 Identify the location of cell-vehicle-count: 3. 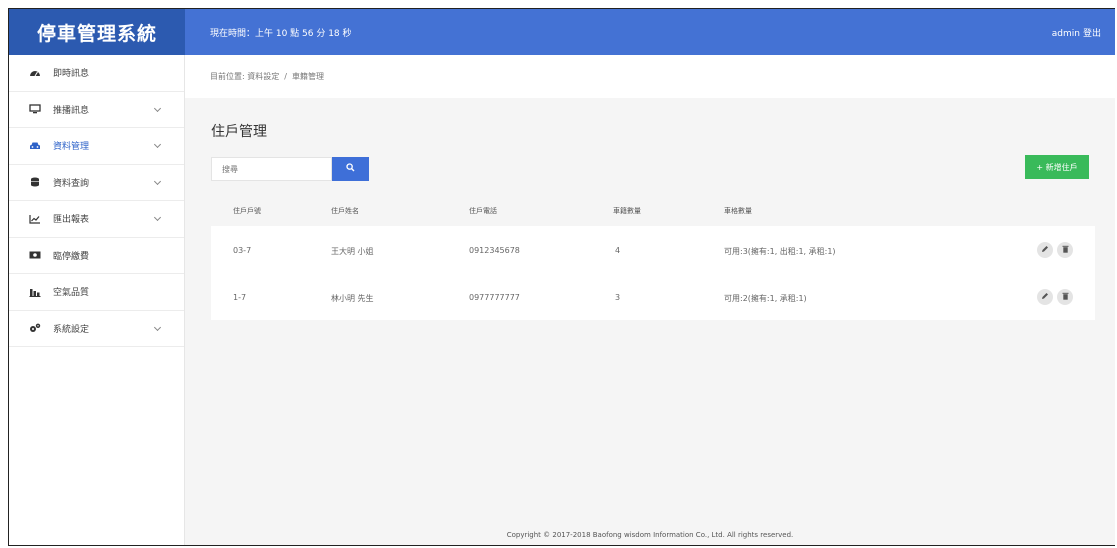
(618, 297).